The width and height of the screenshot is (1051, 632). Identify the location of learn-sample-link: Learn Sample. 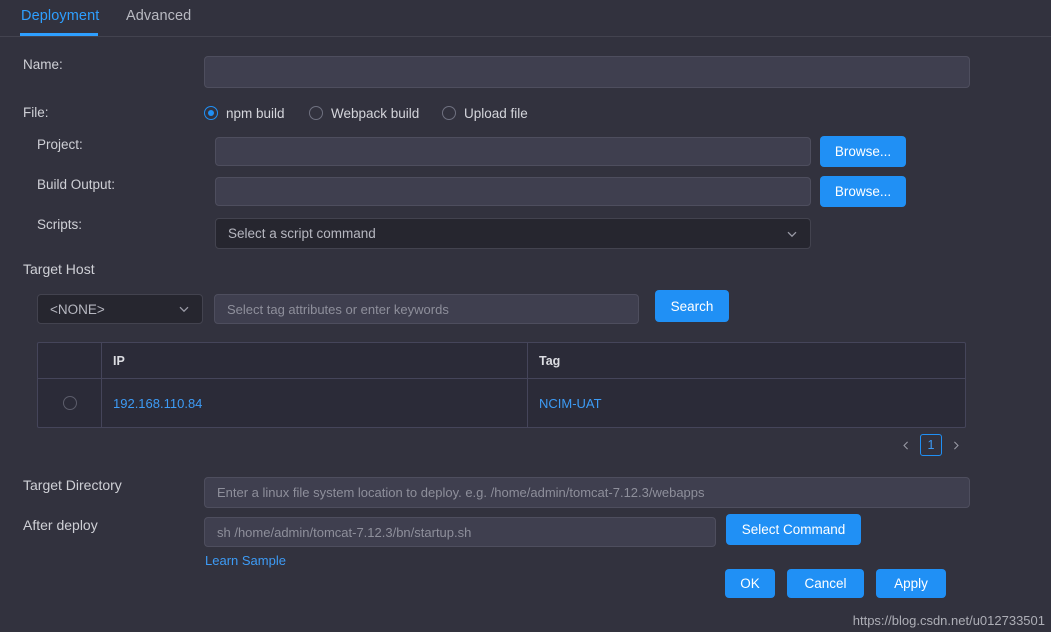
(245, 560).